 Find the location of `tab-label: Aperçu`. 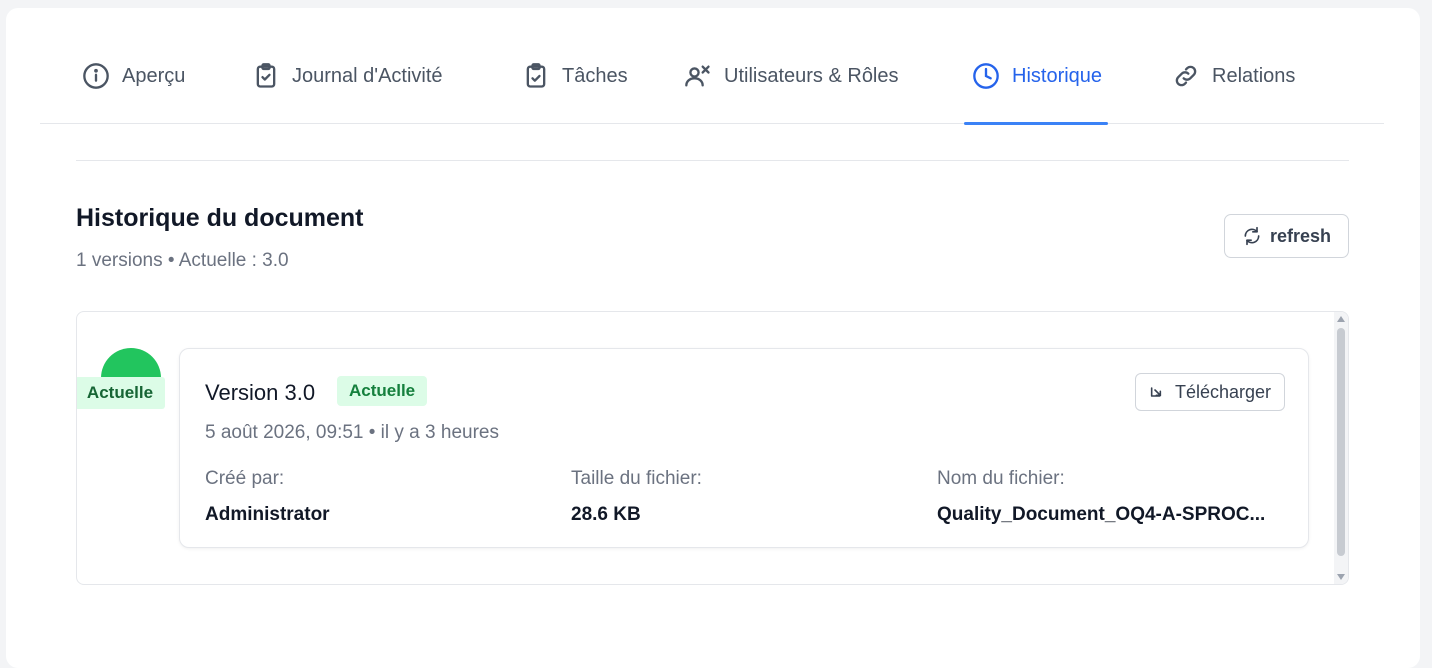

tab-label: Aperçu is located at coordinates (154, 76).